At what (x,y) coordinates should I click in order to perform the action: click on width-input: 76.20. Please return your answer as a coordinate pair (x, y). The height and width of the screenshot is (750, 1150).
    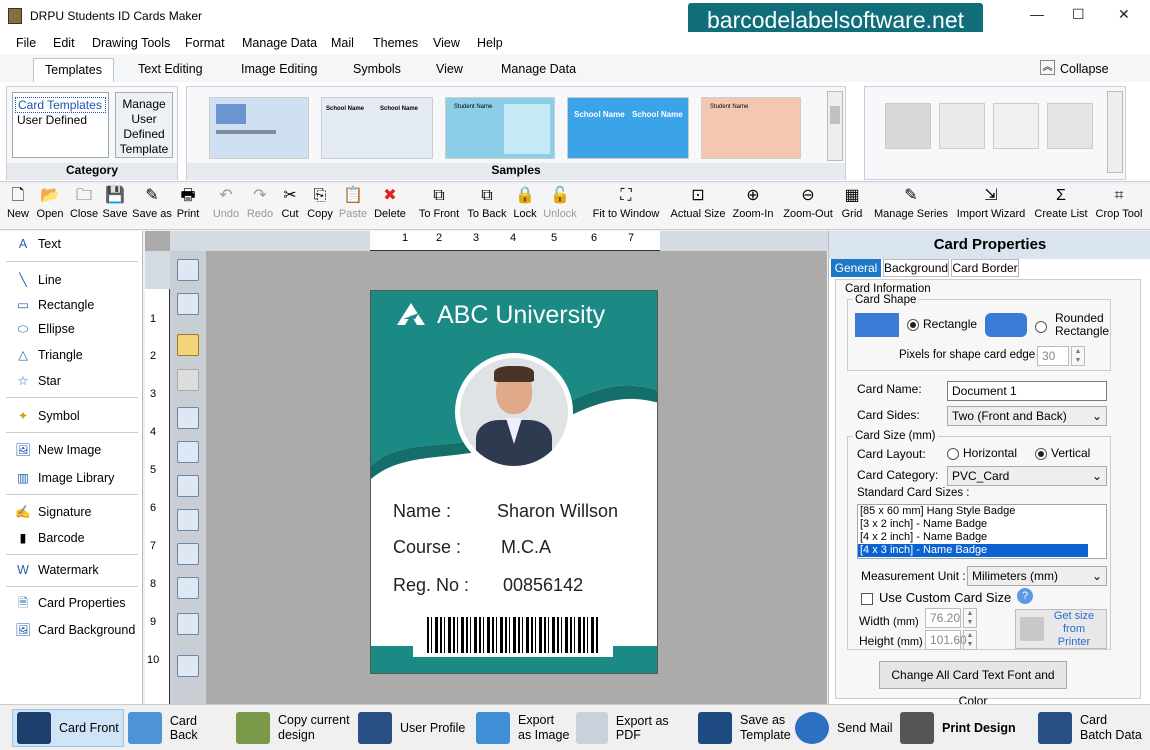
    Looking at the image, I should click on (943, 618).